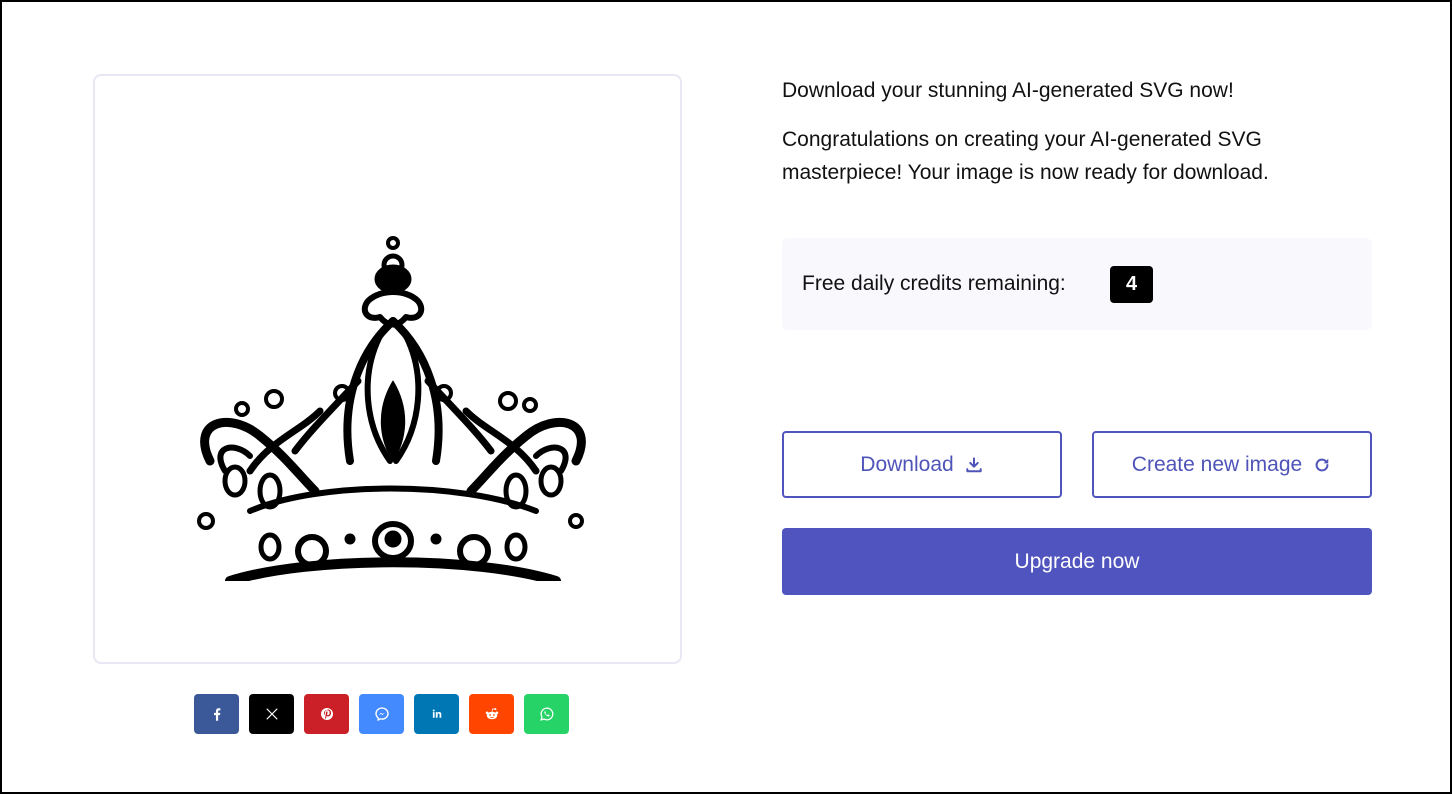  I want to click on share-facebook-button, so click(216, 714).